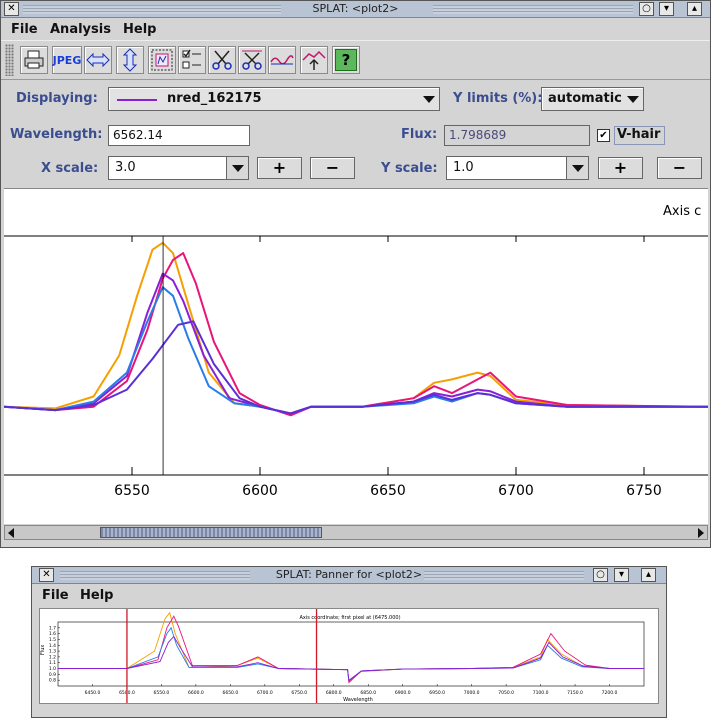  Describe the element at coordinates (541, 693) in the screenshot. I see `panner-x-tick-label: 7100.0` at that location.